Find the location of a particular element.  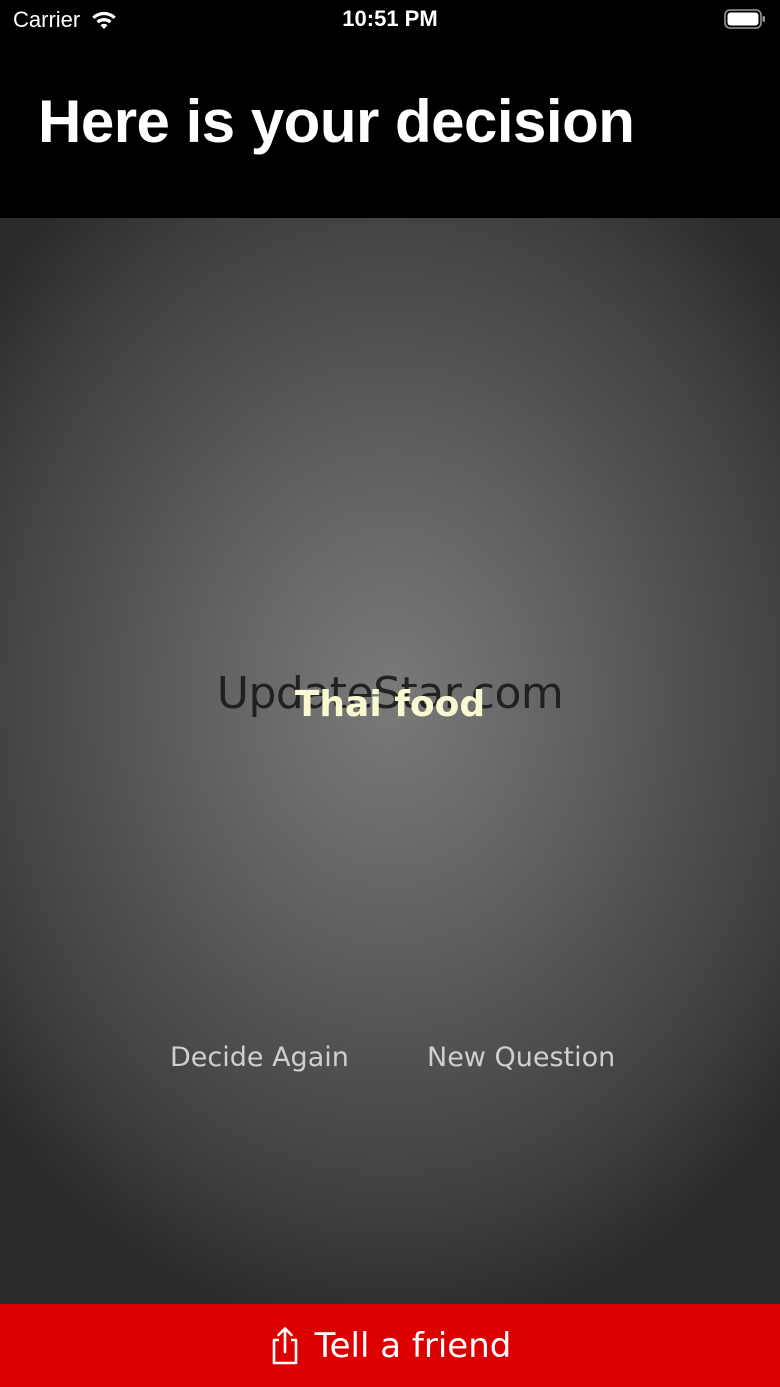

new-question-button: New Question is located at coordinates (521, 1057).